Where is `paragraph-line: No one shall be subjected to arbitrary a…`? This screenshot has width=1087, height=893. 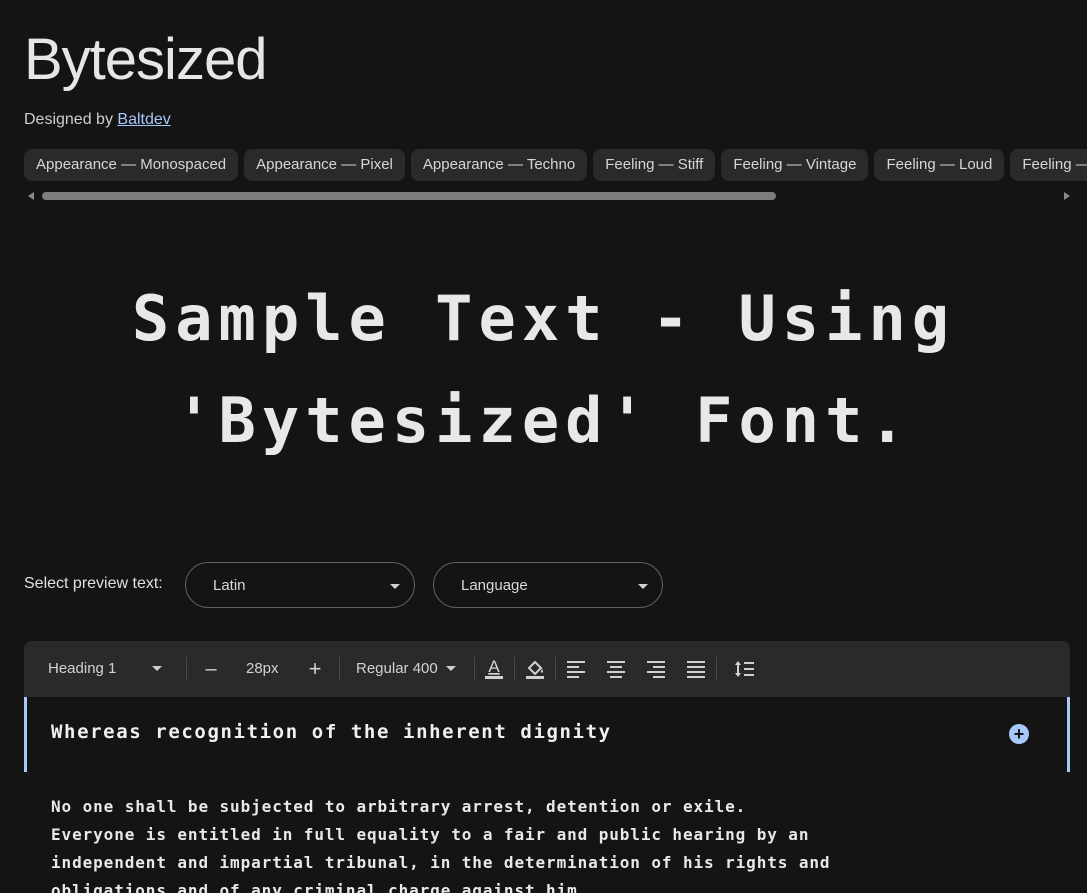 paragraph-line: No one shall be subjected to arbitrary a… is located at coordinates (399, 806).